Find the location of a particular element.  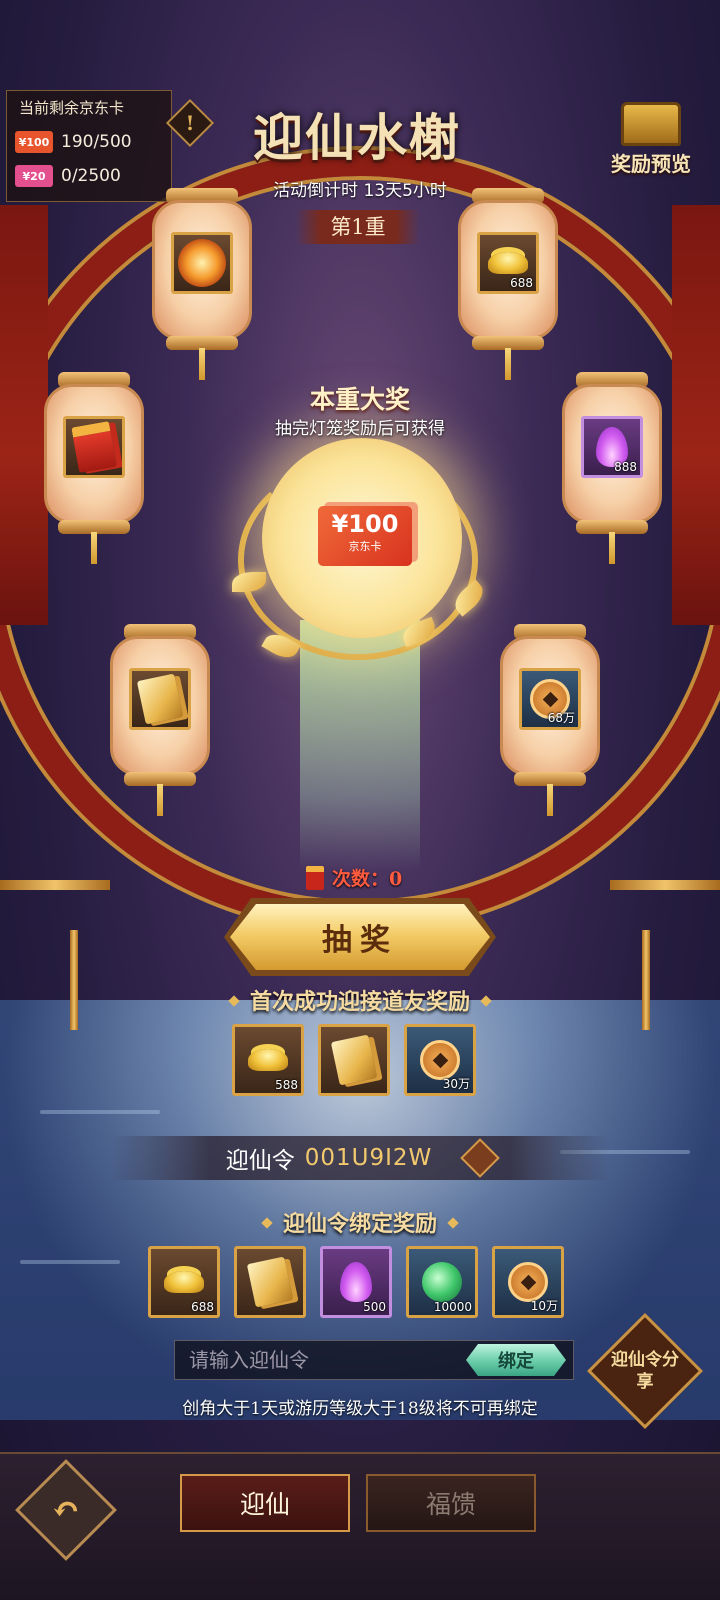

item-quantity: 68万 is located at coordinates (561, 718).